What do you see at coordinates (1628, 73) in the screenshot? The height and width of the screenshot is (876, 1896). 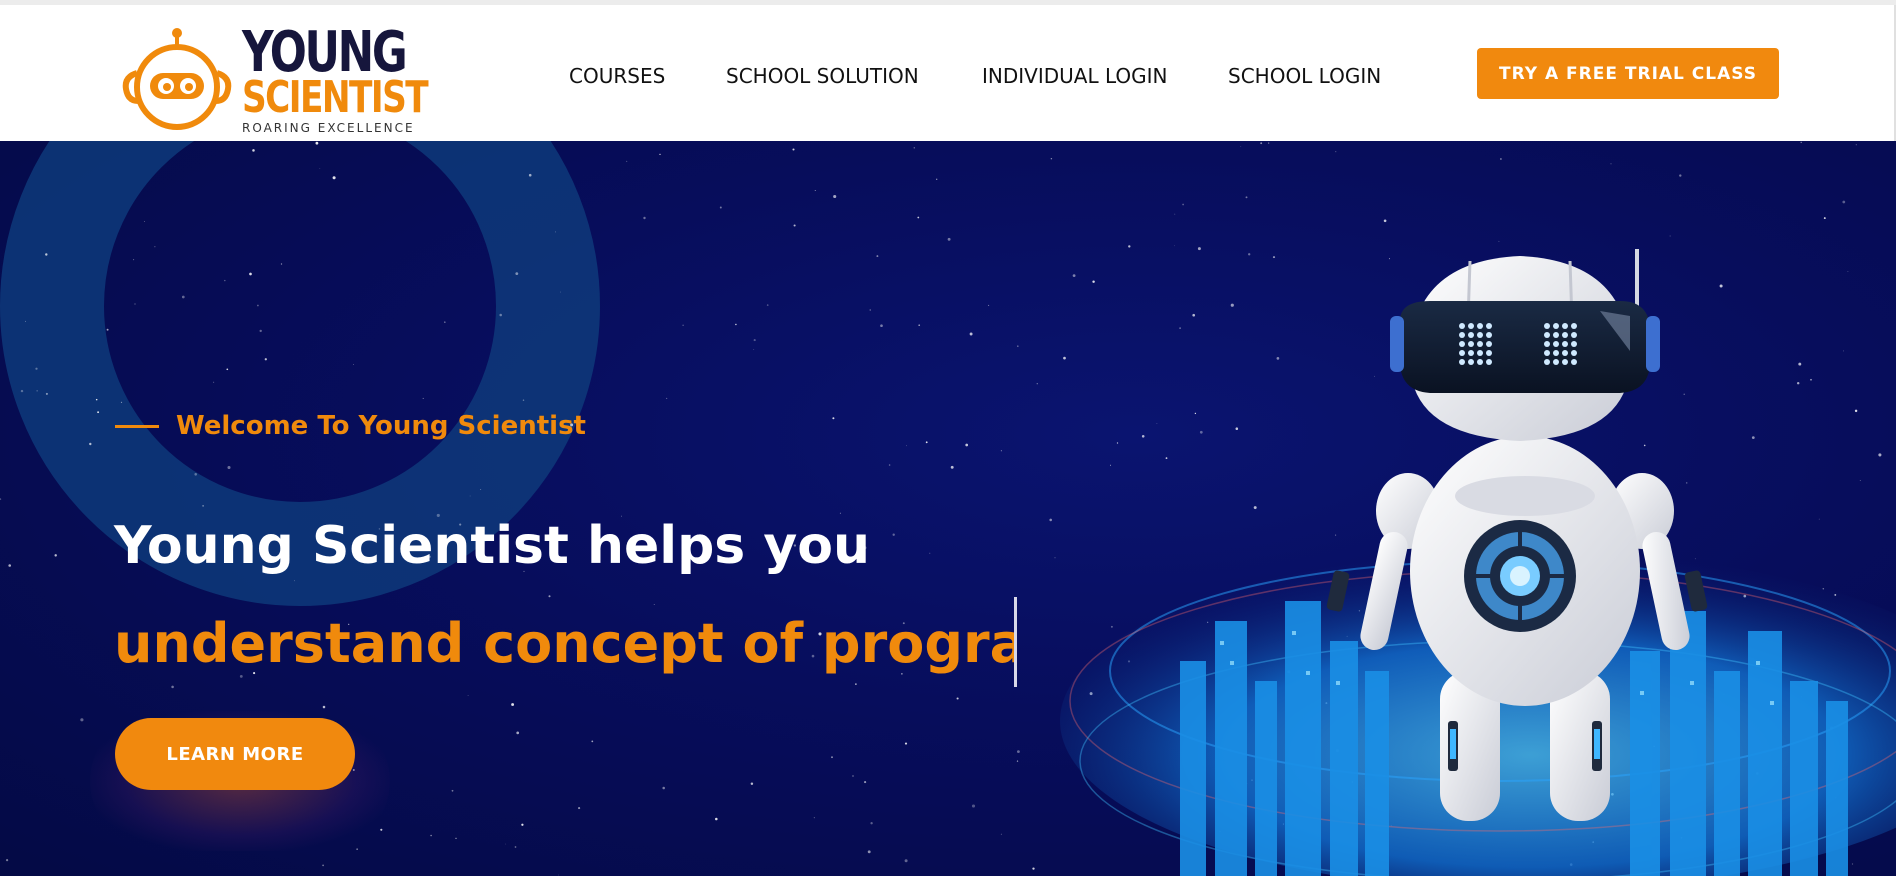 I see `free-trial-button: TRY A FREE TRIAL CLASS` at bounding box center [1628, 73].